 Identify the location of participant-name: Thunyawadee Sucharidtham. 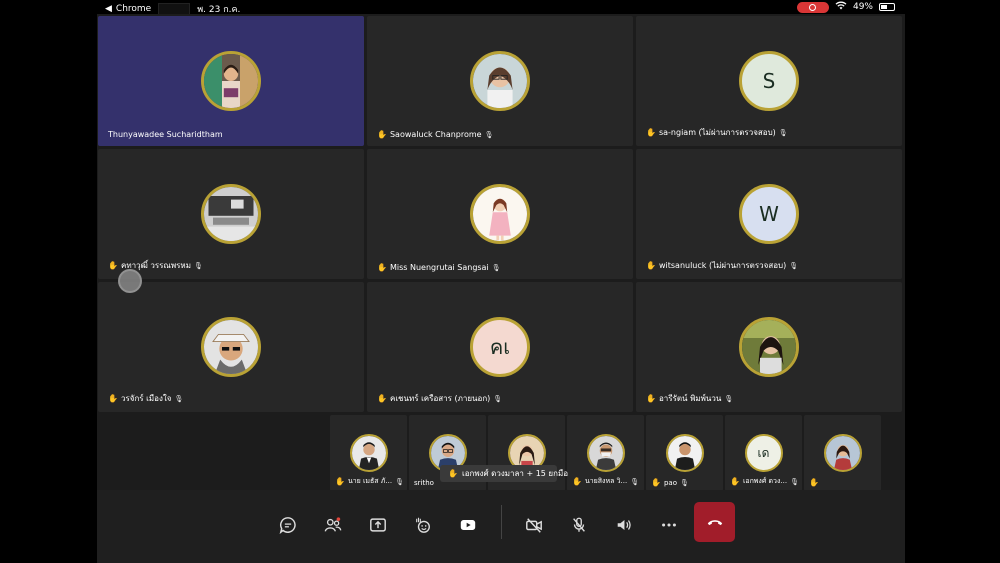
(165, 134).